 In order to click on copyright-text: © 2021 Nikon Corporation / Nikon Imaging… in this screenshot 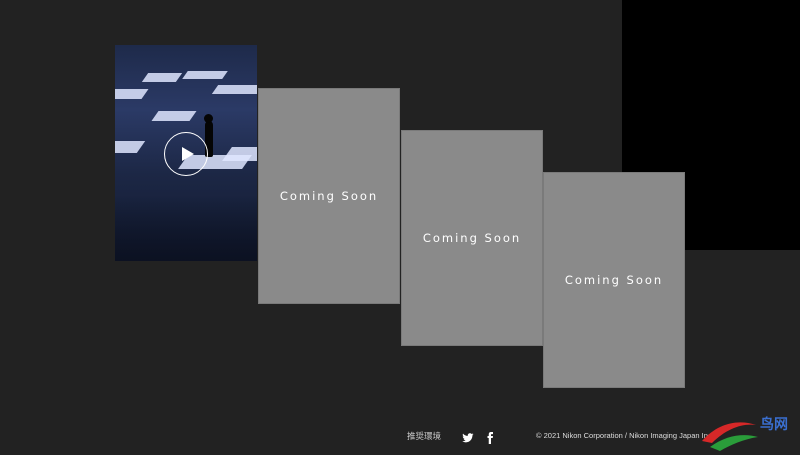, I will do `click(625, 435)`.